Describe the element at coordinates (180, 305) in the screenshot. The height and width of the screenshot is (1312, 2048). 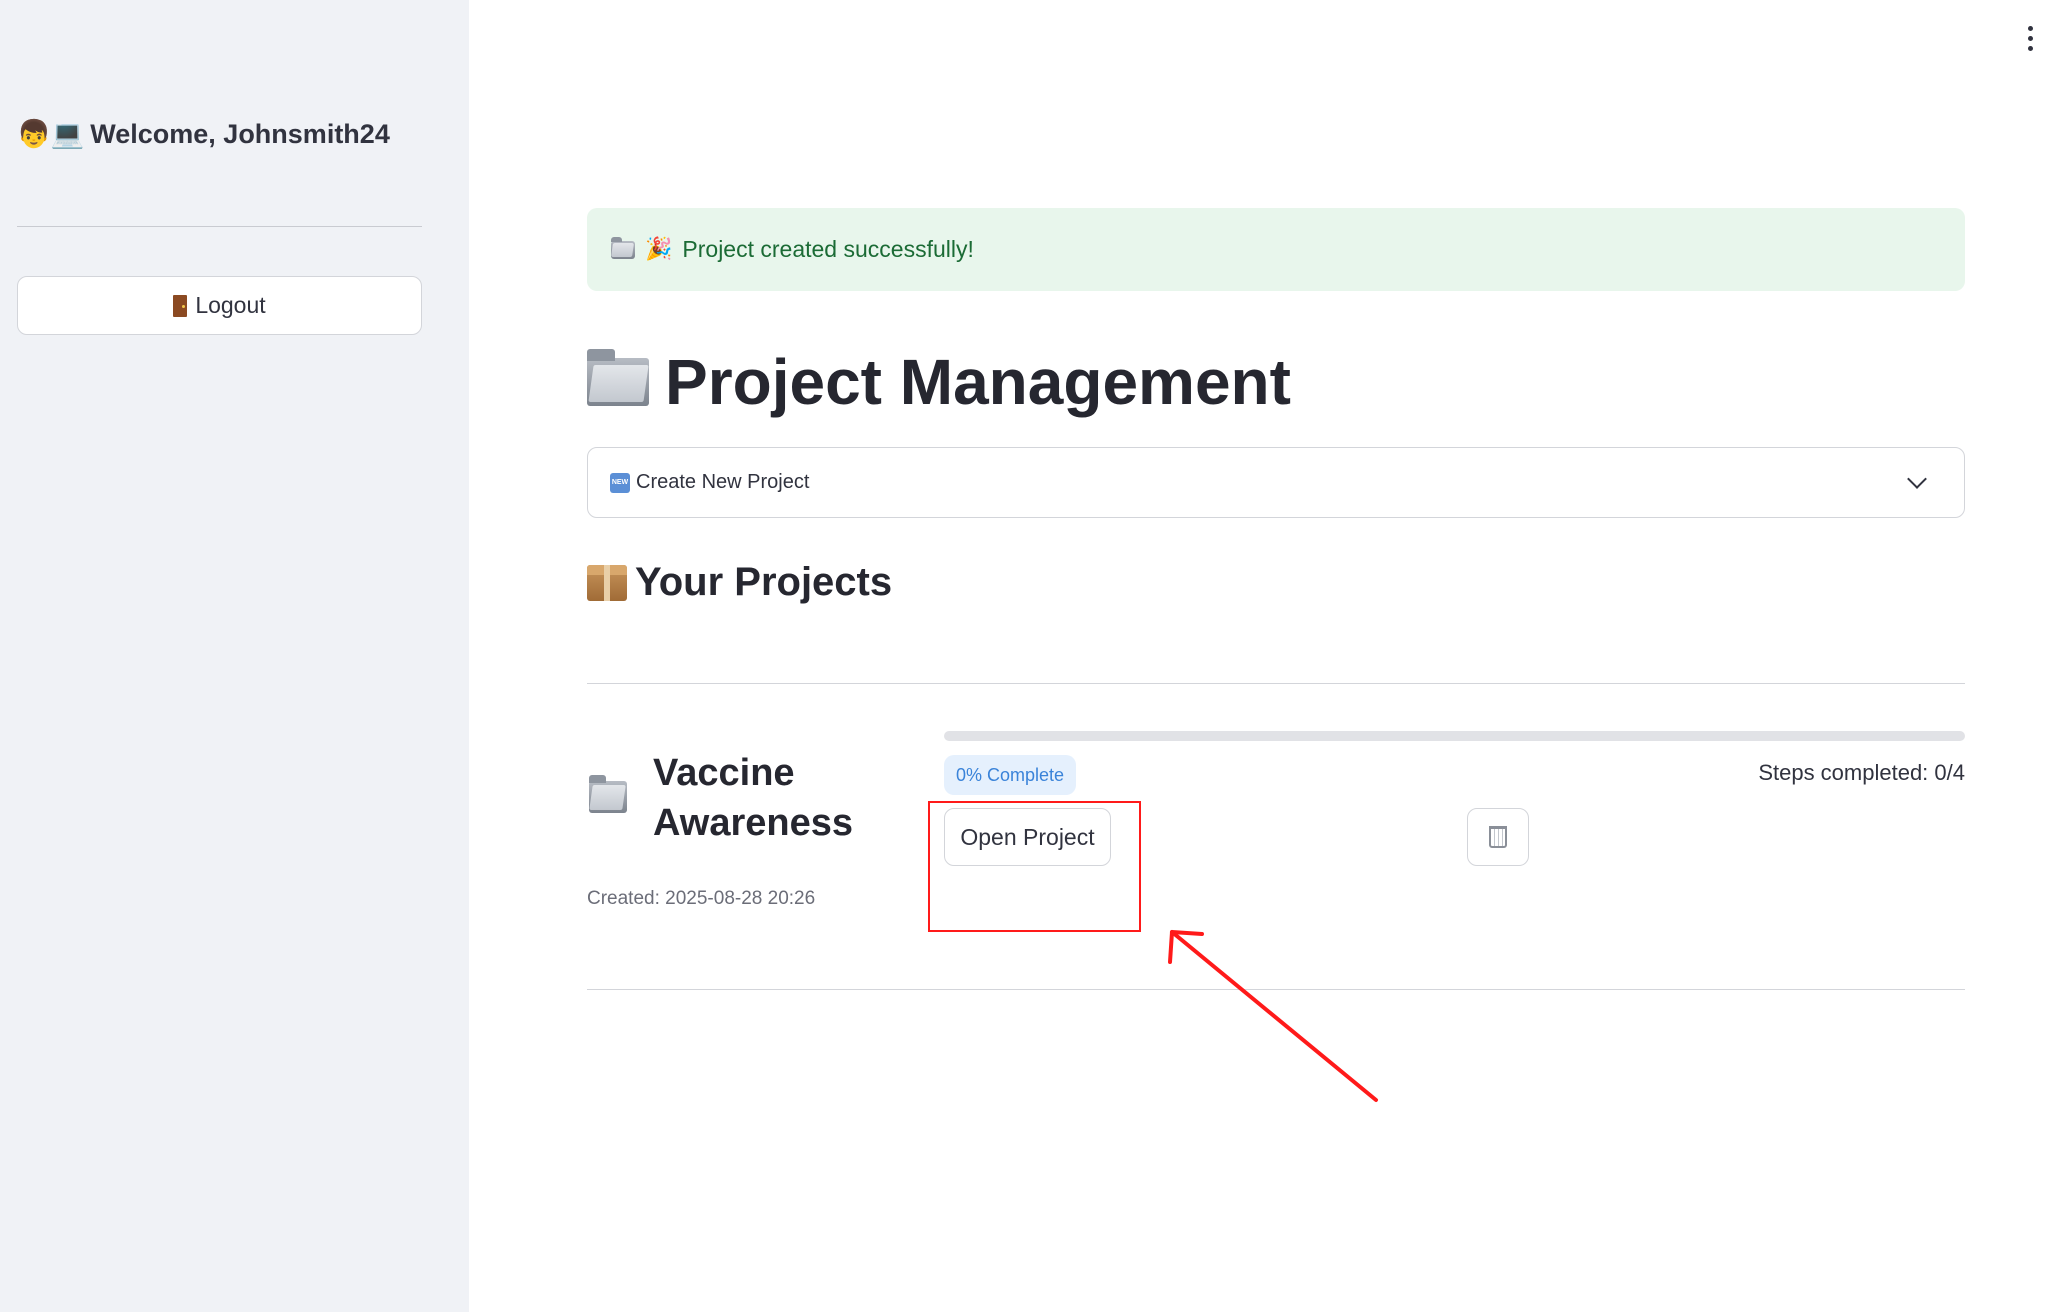
I see `door-icon` at that location.